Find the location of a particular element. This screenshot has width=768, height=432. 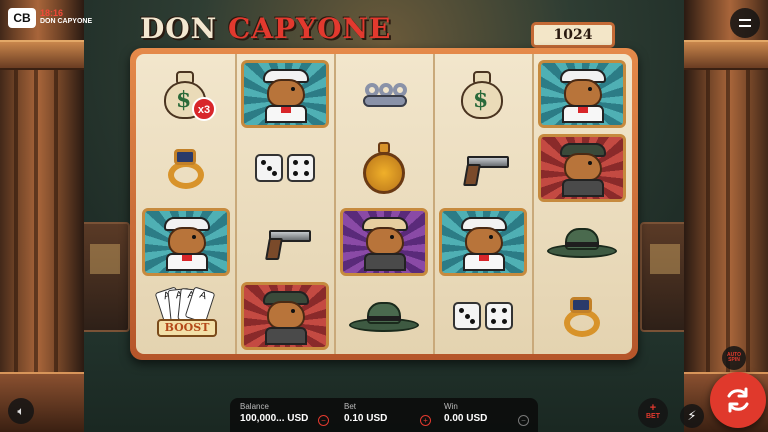

decrease-bet-button: − is located at coordinates (323, 420).